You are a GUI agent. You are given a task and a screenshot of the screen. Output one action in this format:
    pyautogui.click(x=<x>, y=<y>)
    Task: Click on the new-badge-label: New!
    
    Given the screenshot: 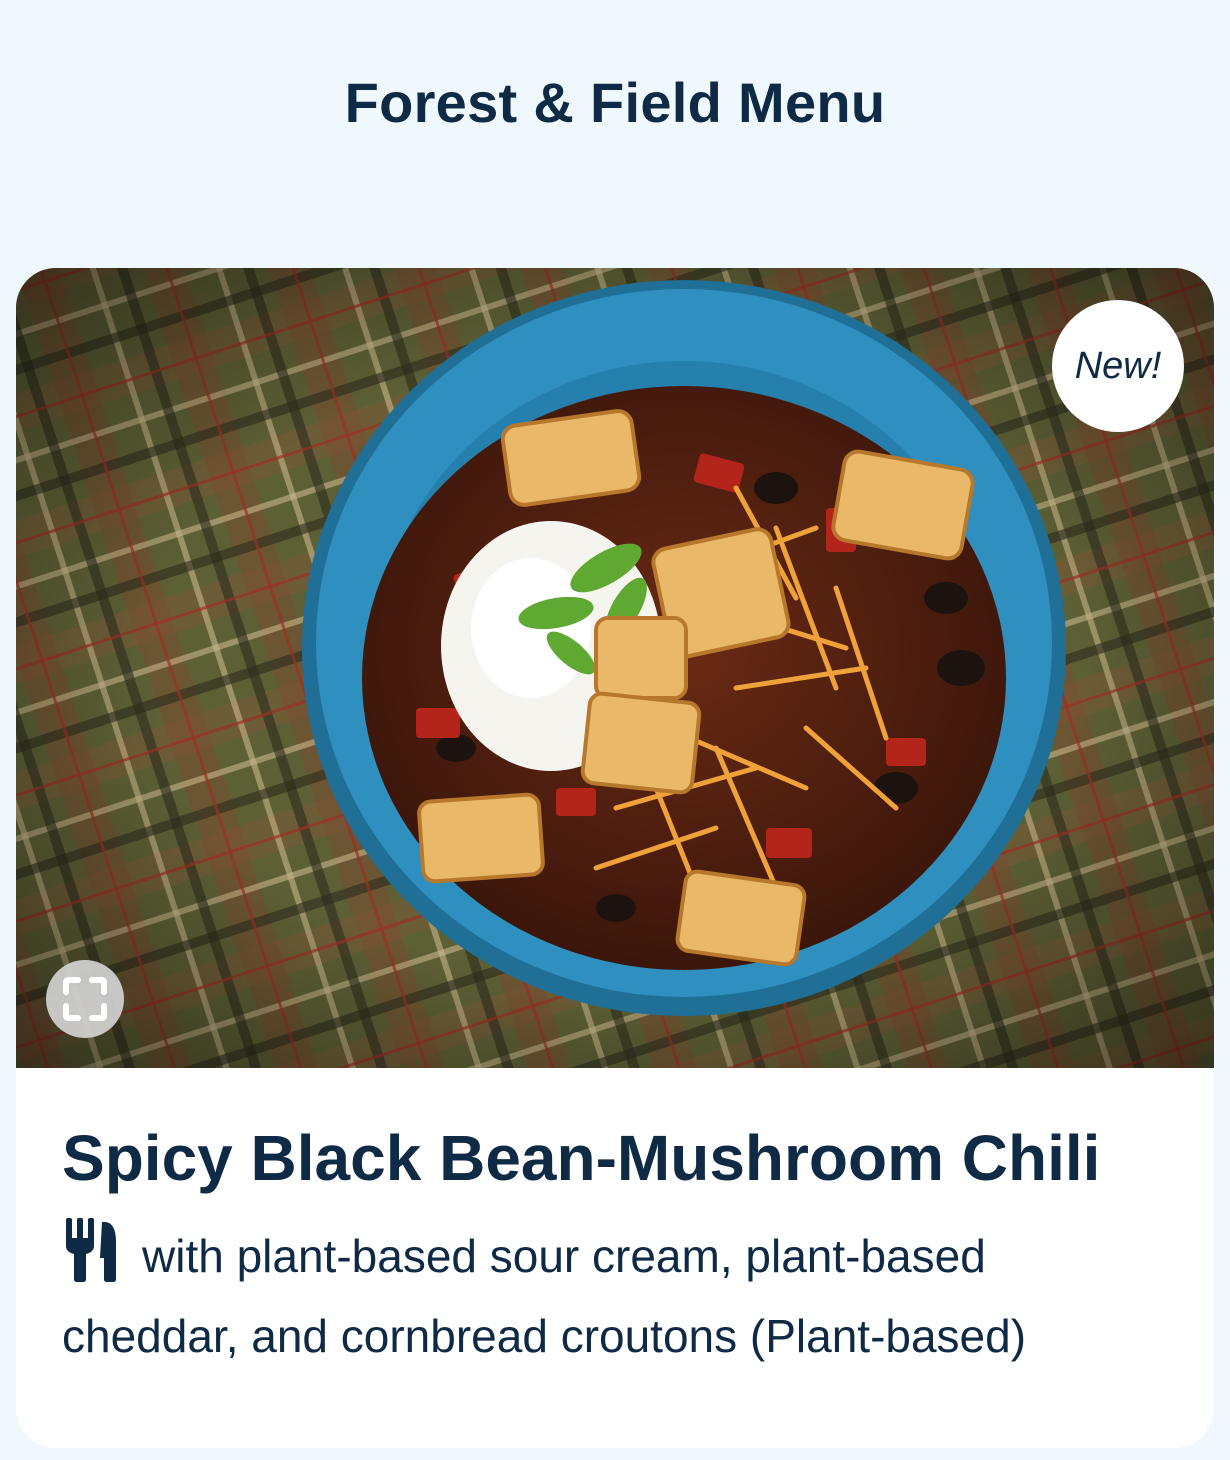 What is the action you would take?
    pyautogui.click(x=1118, y=365)
    